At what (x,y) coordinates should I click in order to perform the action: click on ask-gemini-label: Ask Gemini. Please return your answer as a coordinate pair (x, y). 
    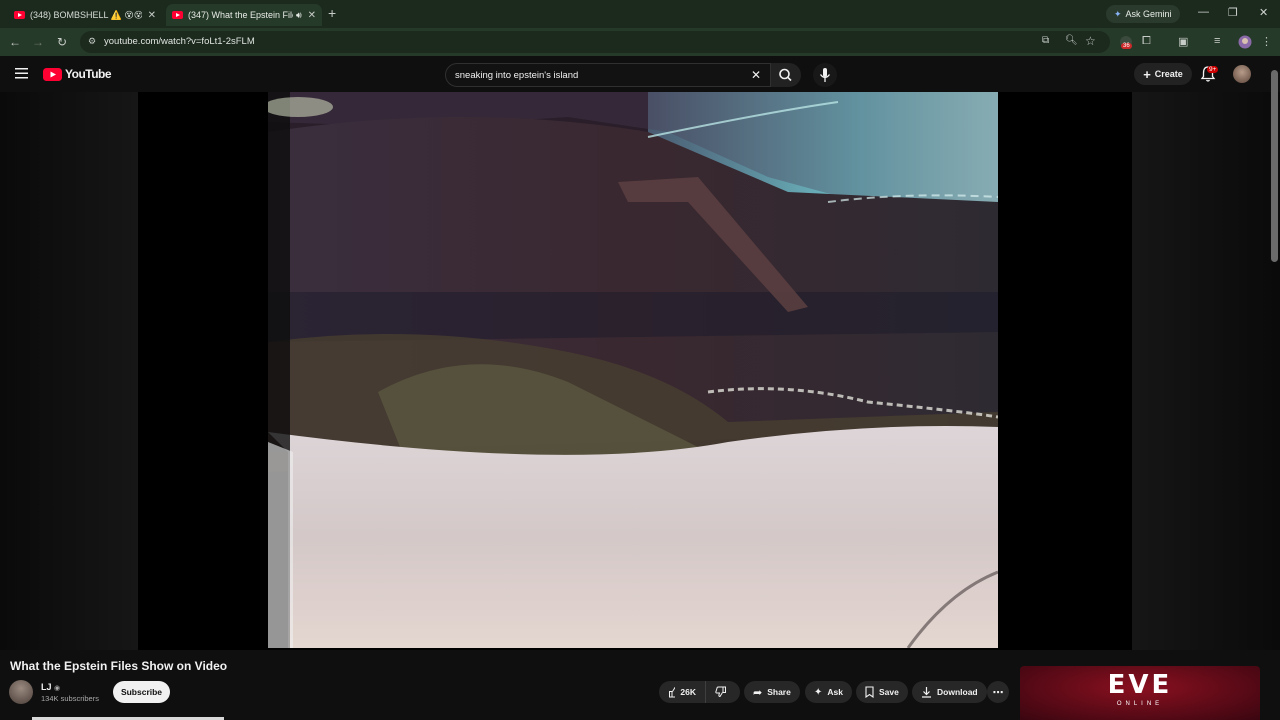
    Looking at the image, I should click on (1148, 14).